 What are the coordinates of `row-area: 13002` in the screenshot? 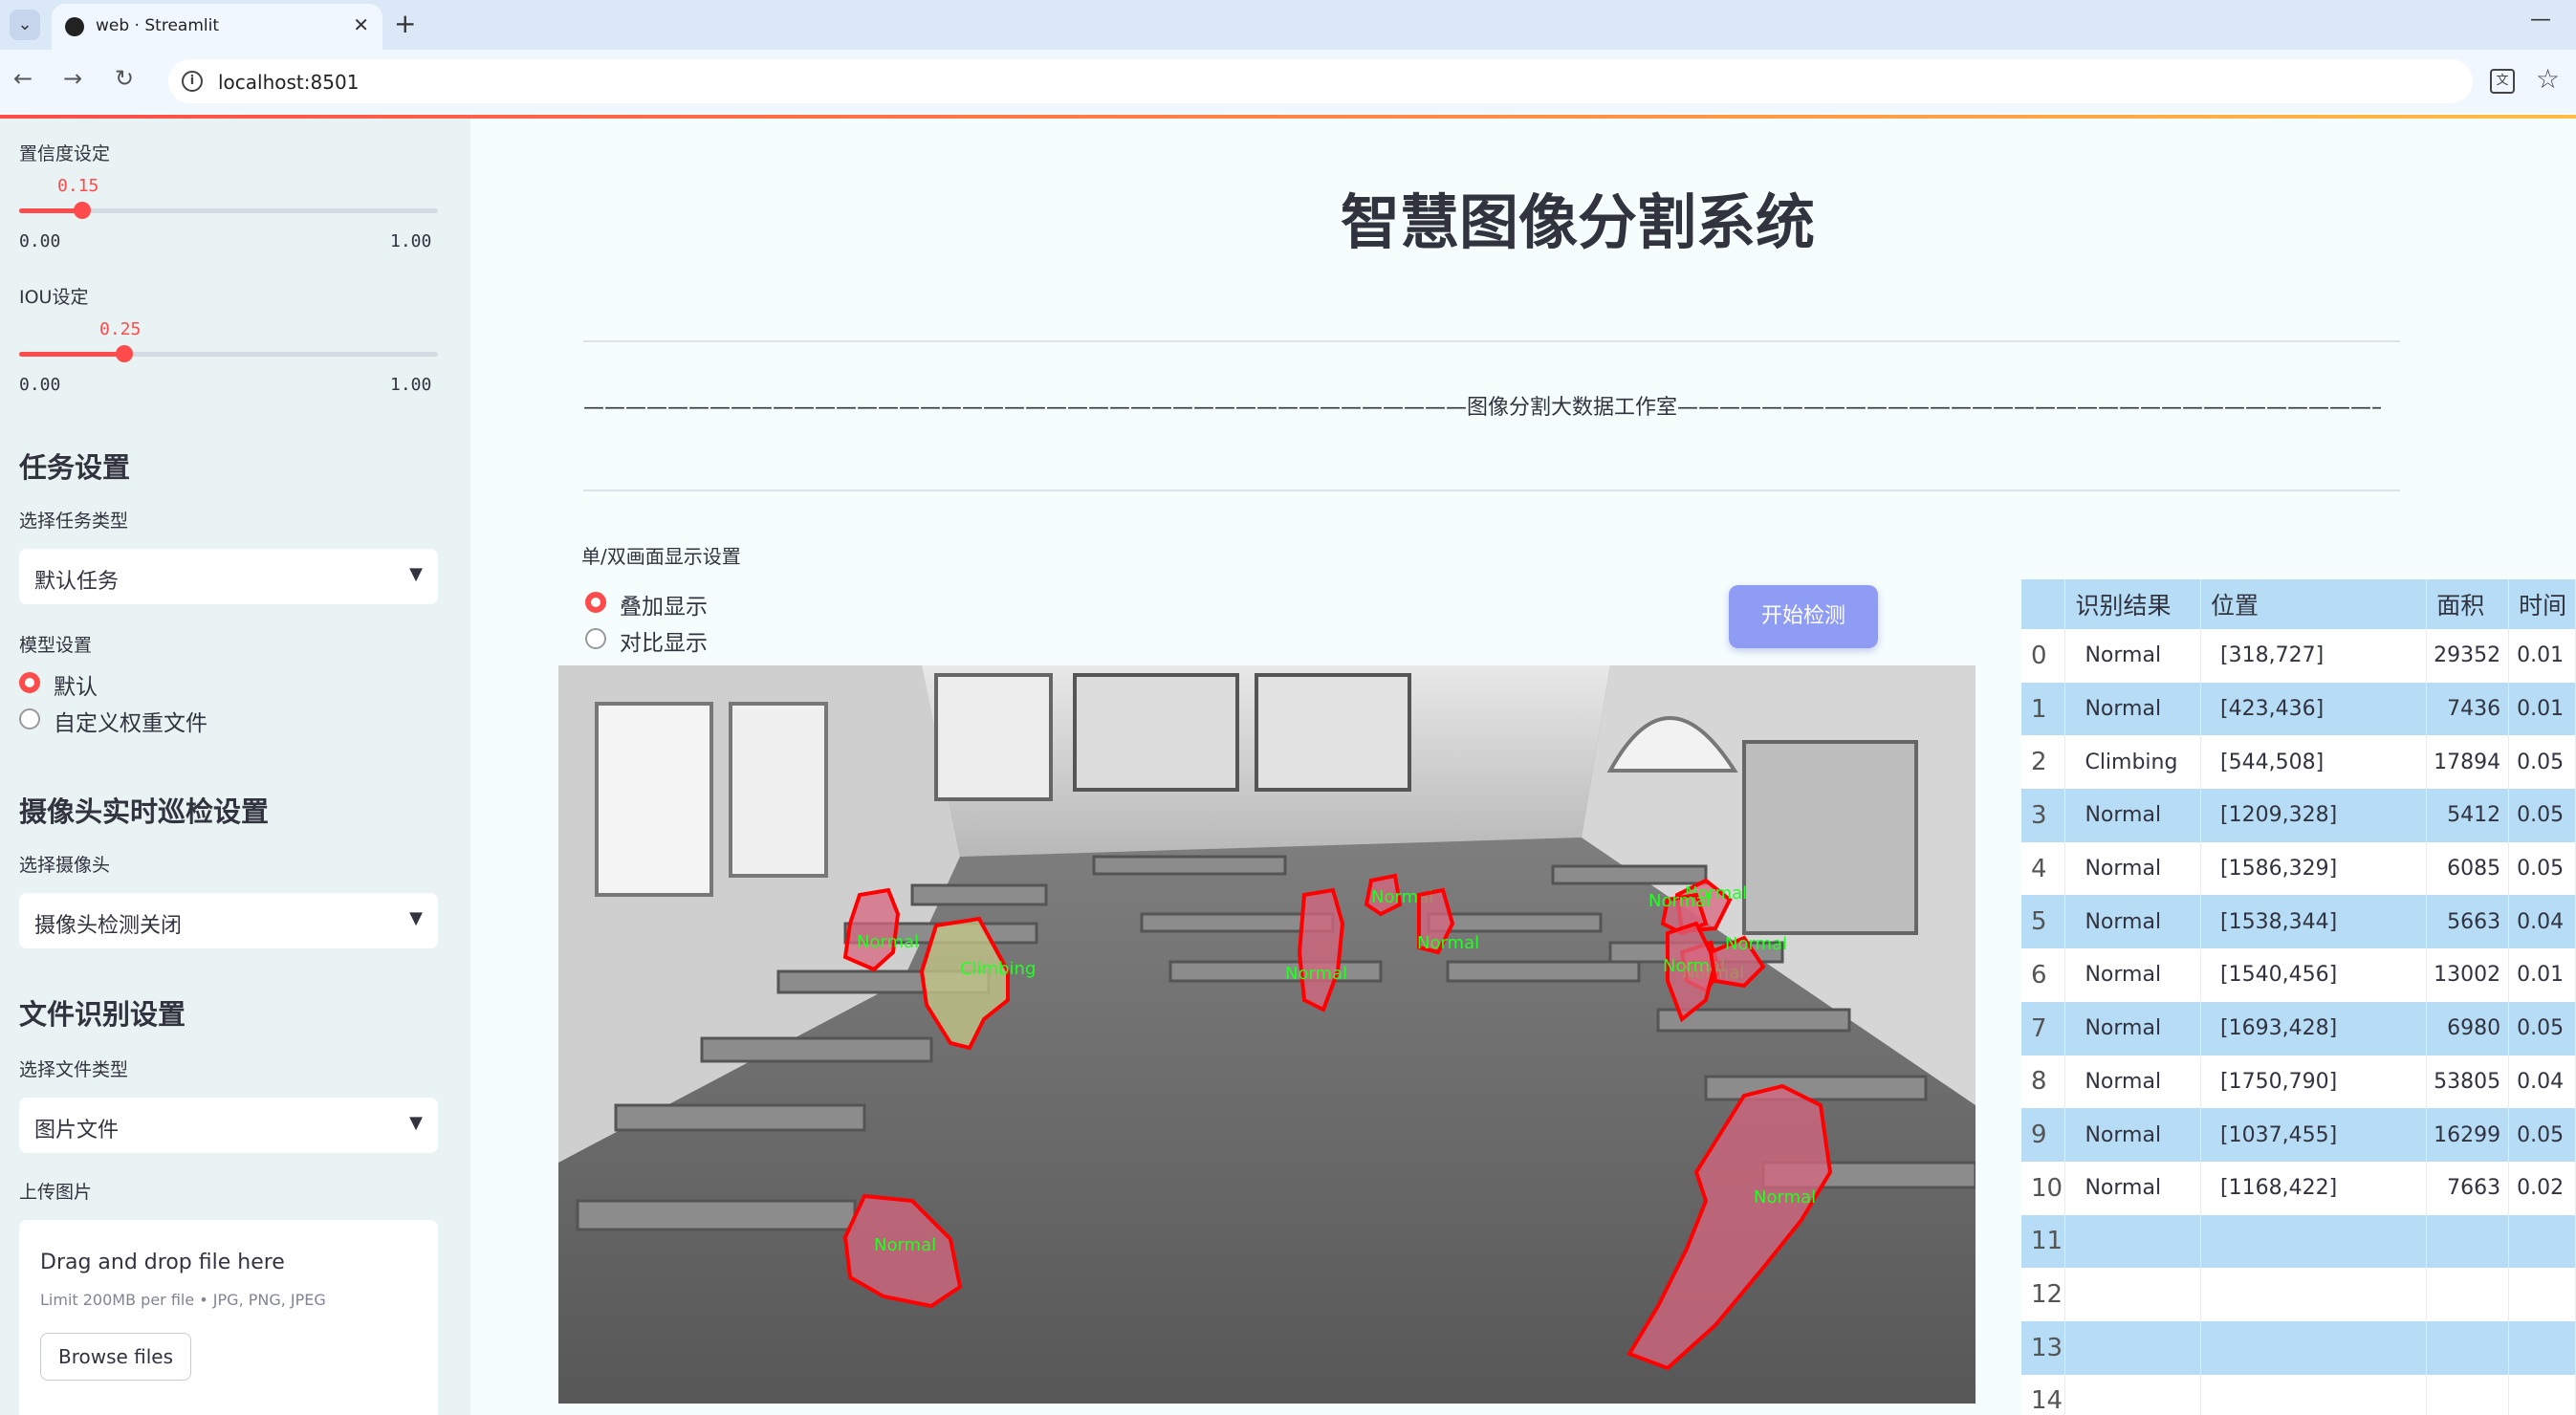 It's located at (2468, 975).